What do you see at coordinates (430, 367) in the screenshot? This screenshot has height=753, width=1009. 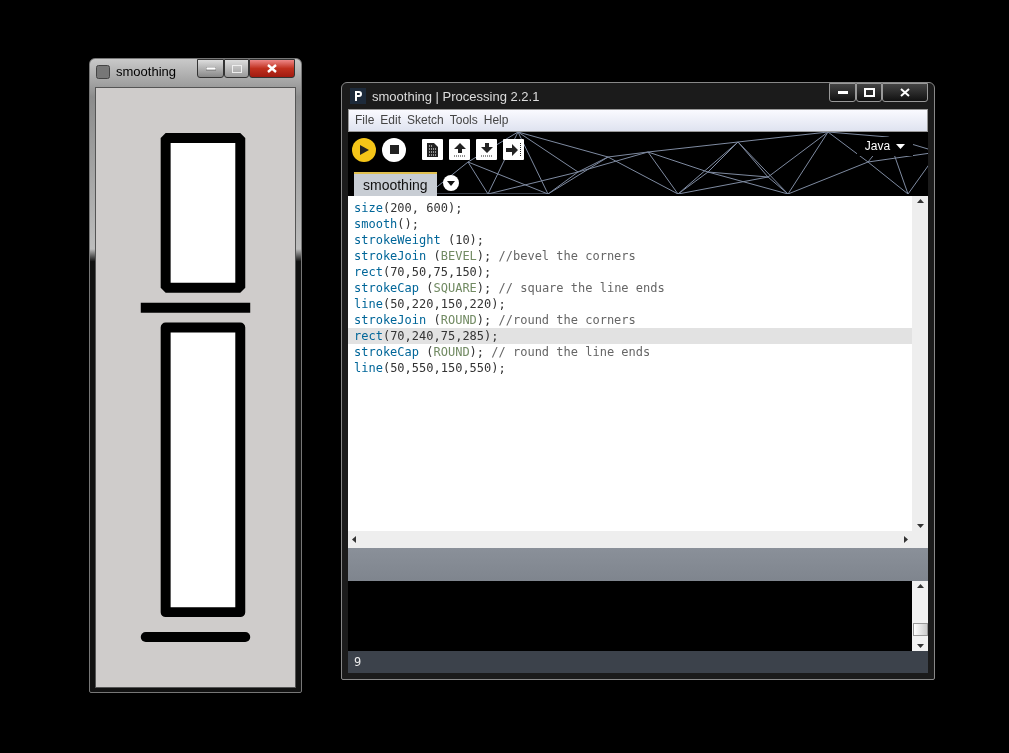 I see `code-line: line(50,550,150,550);` at bounding box center [430, 367].